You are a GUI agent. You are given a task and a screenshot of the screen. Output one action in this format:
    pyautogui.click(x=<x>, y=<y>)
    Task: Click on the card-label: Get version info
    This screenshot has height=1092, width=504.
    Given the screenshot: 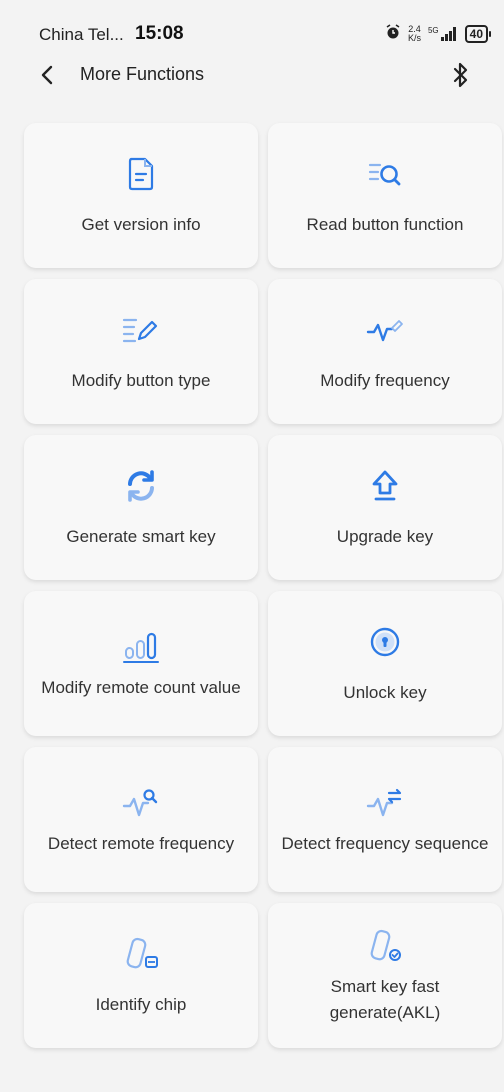 What is the action you would take?
    pyautogui.click(x=141, y=224)
    